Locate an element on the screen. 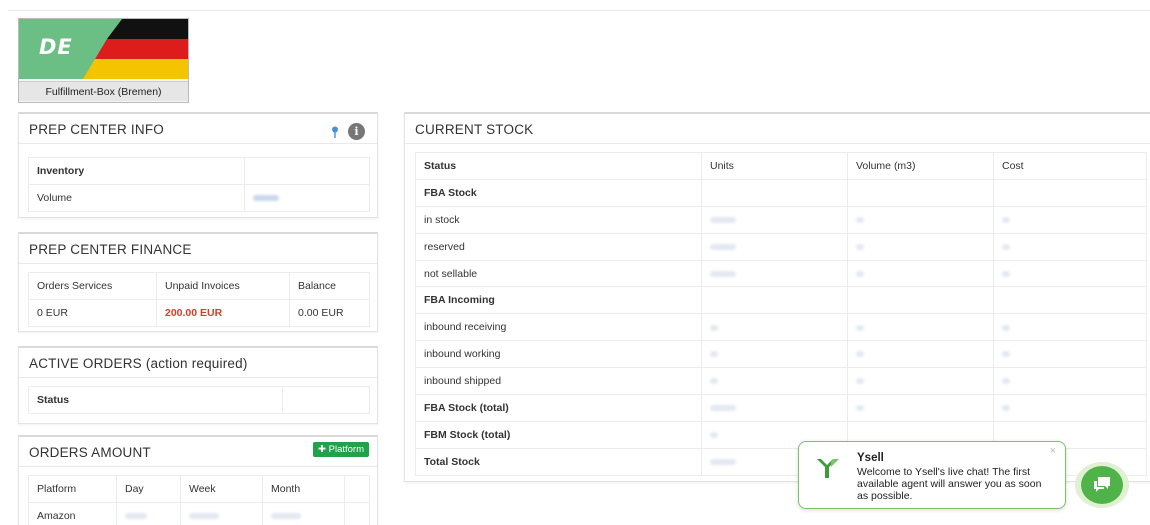 The image size is (1150, 525). column-header: Unpaid Invoices is located at coordinates (223, 286).